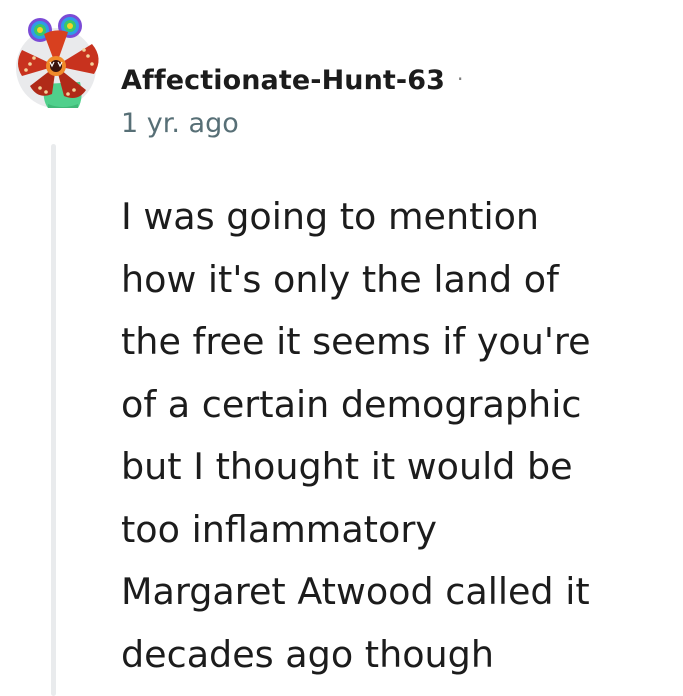 The width and height of the screenshot is (683, 696). I want to click on comment-body-line: of a certain demographic, so click(351, 404).